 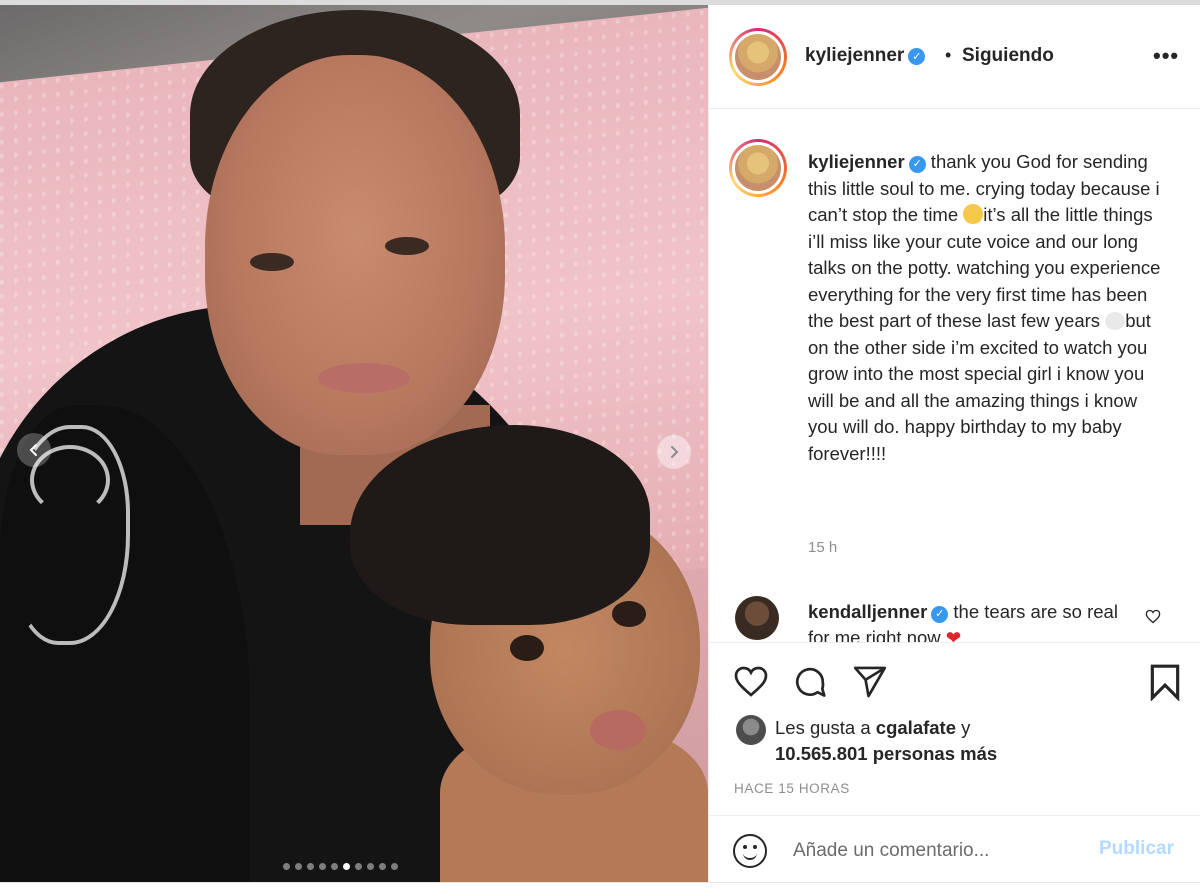 I want to click on paper-plane-icon, so click(x=870, y=682).